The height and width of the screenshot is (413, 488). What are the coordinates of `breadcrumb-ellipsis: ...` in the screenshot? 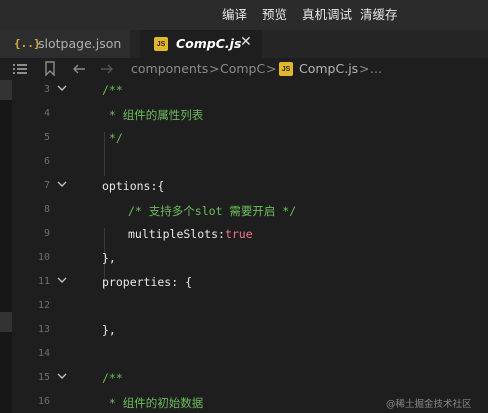 It's located at (376, 68).